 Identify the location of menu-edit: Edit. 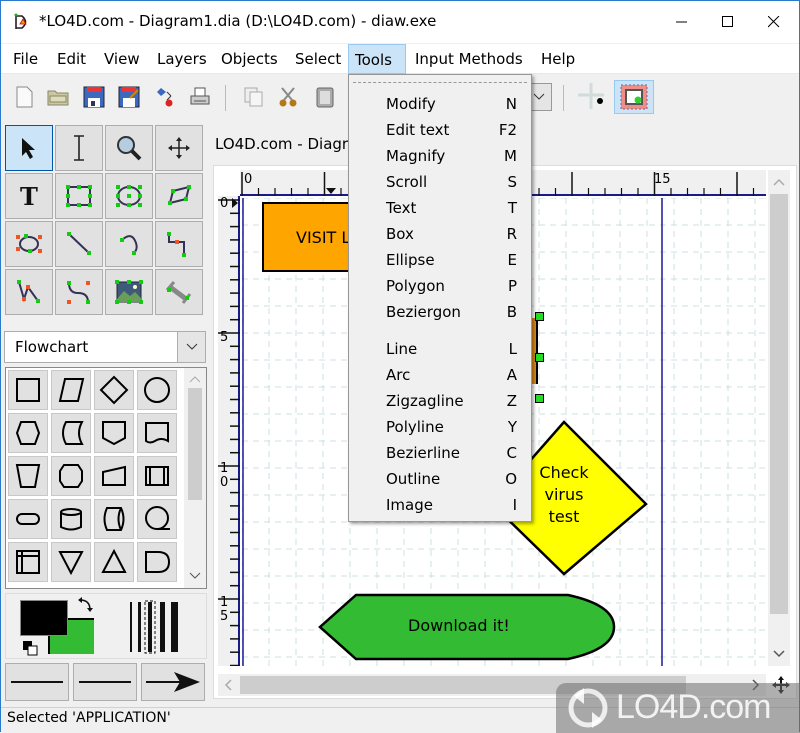
(71, 59).